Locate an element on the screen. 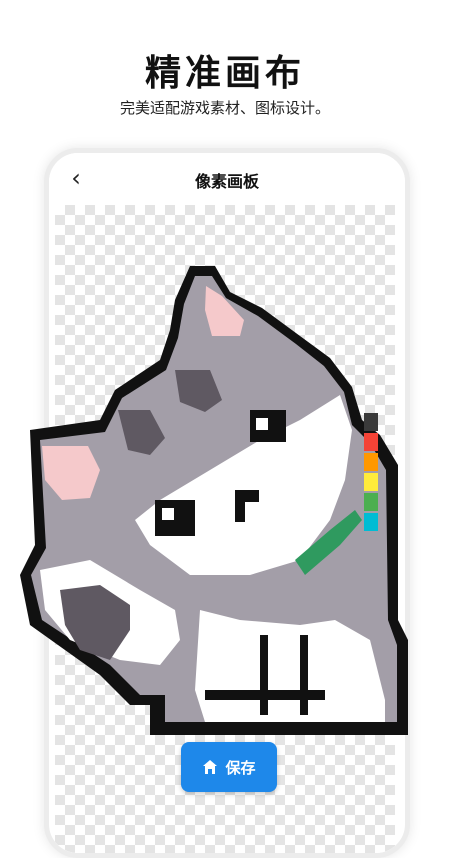 The height and width of the screenshot is (858, 450). cat-nose is located at coordinates (247, 496).